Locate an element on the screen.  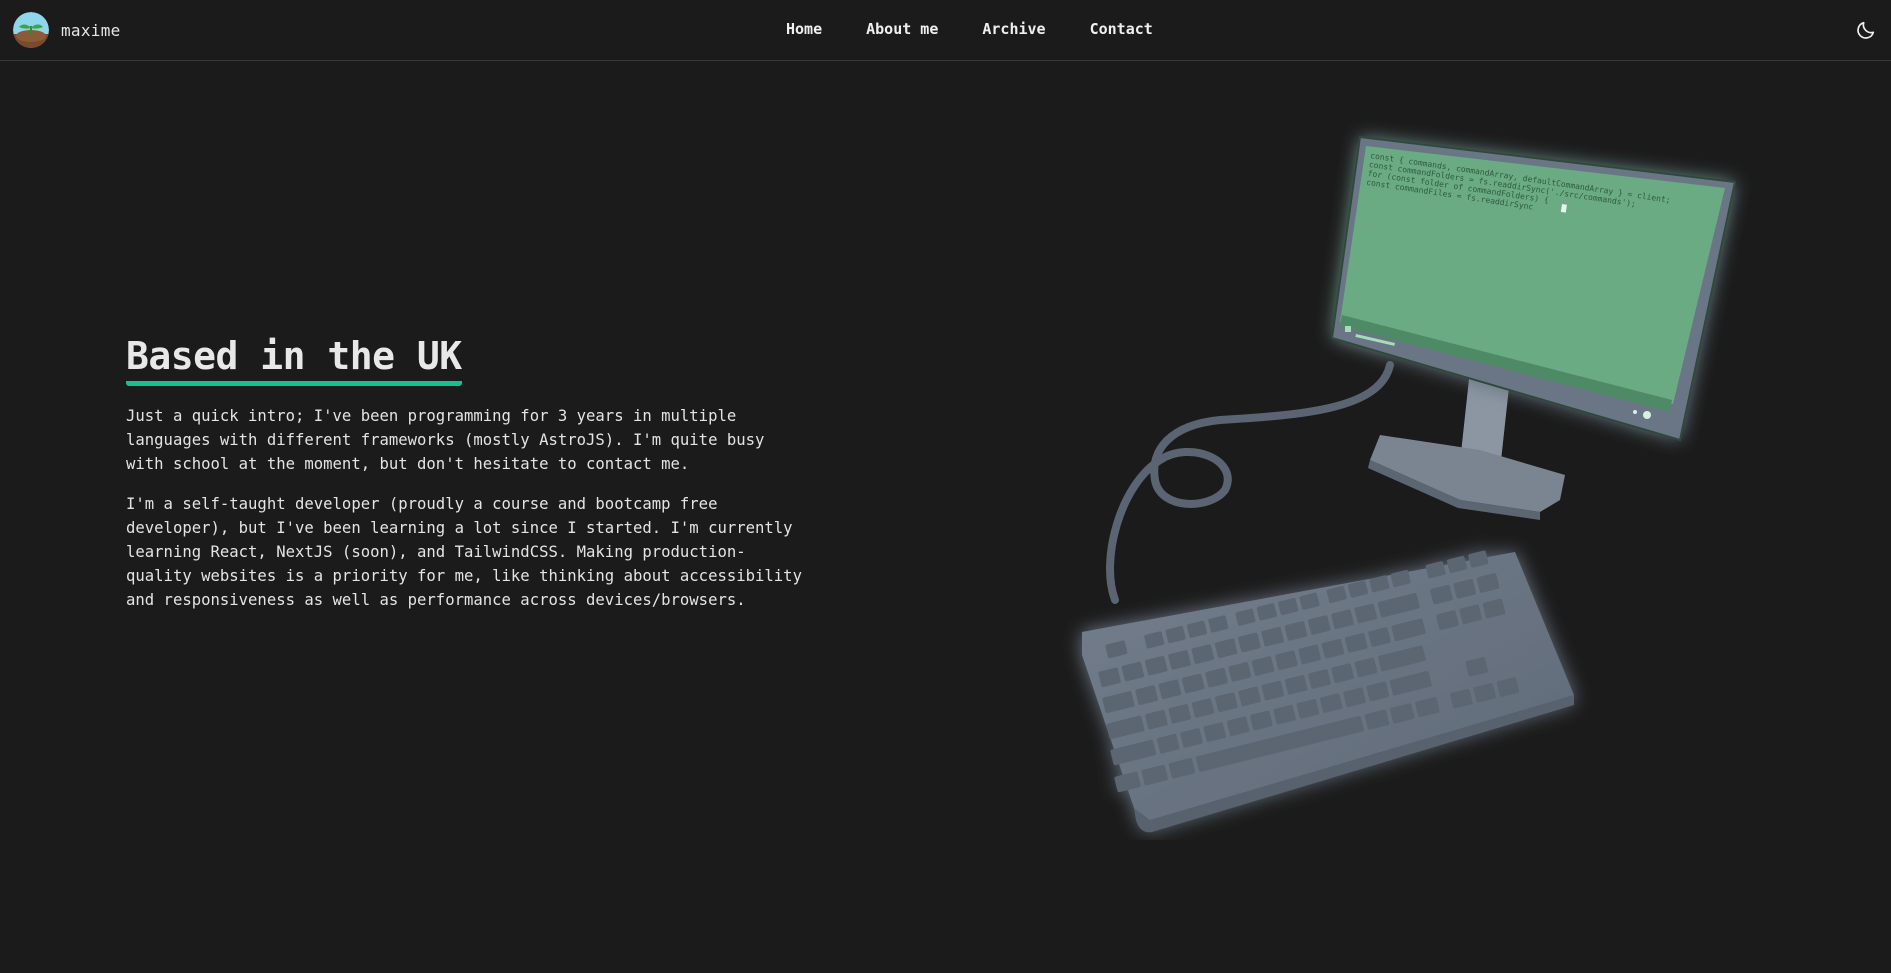
cable-path is located at coordinates (1250, 482).